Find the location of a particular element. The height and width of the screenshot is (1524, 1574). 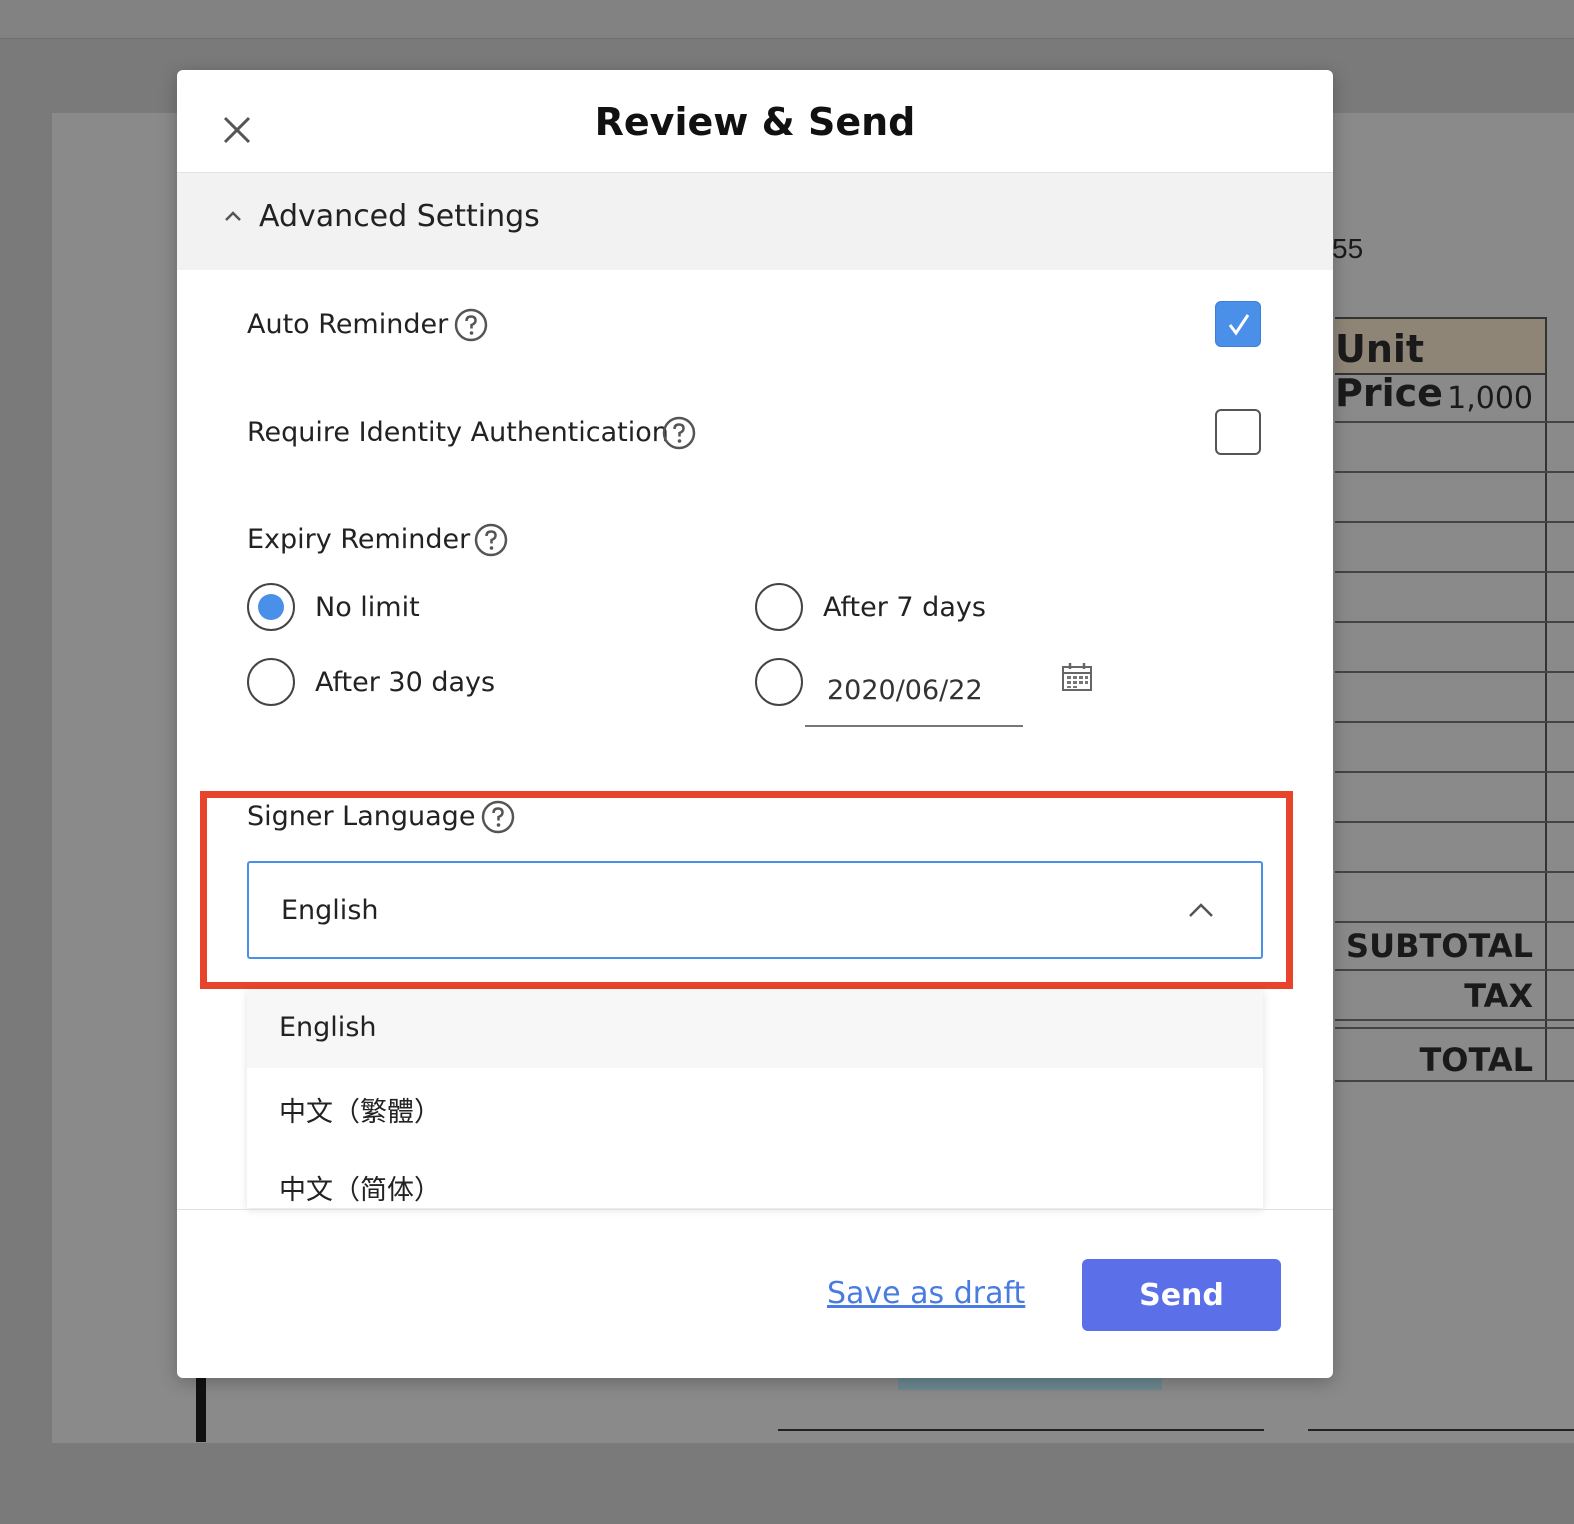

signer-language-select: English is located at coordinates (755, 910).